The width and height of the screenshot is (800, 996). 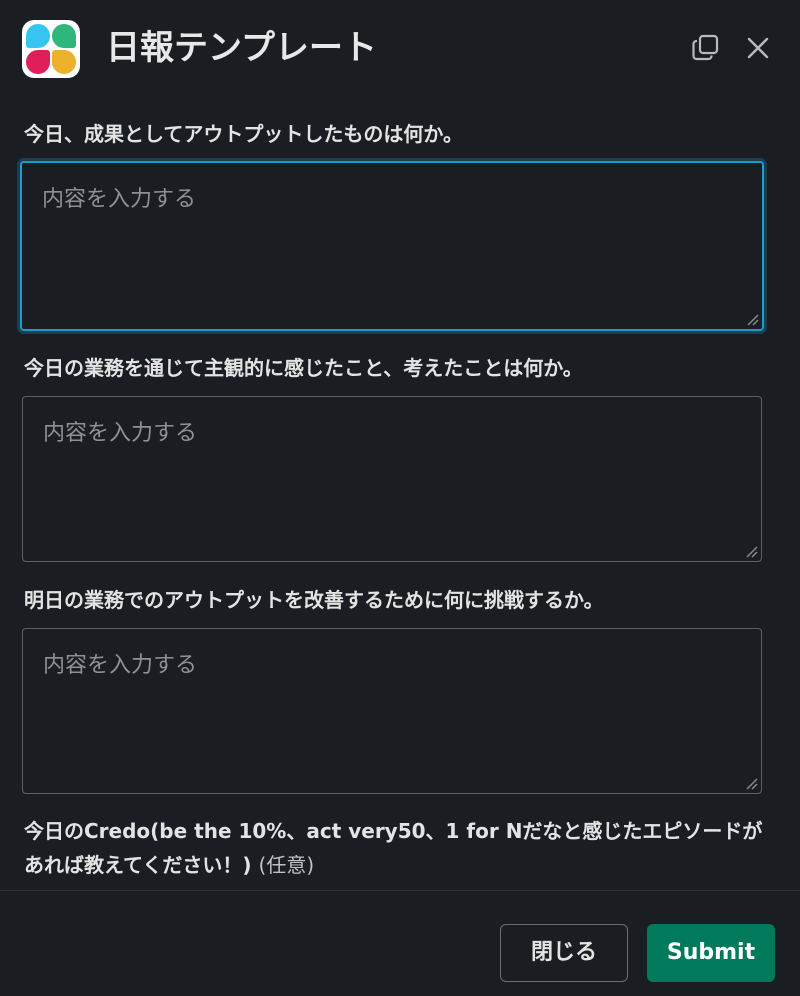 I want to click on question-3-input, so click(x=392, y=711).